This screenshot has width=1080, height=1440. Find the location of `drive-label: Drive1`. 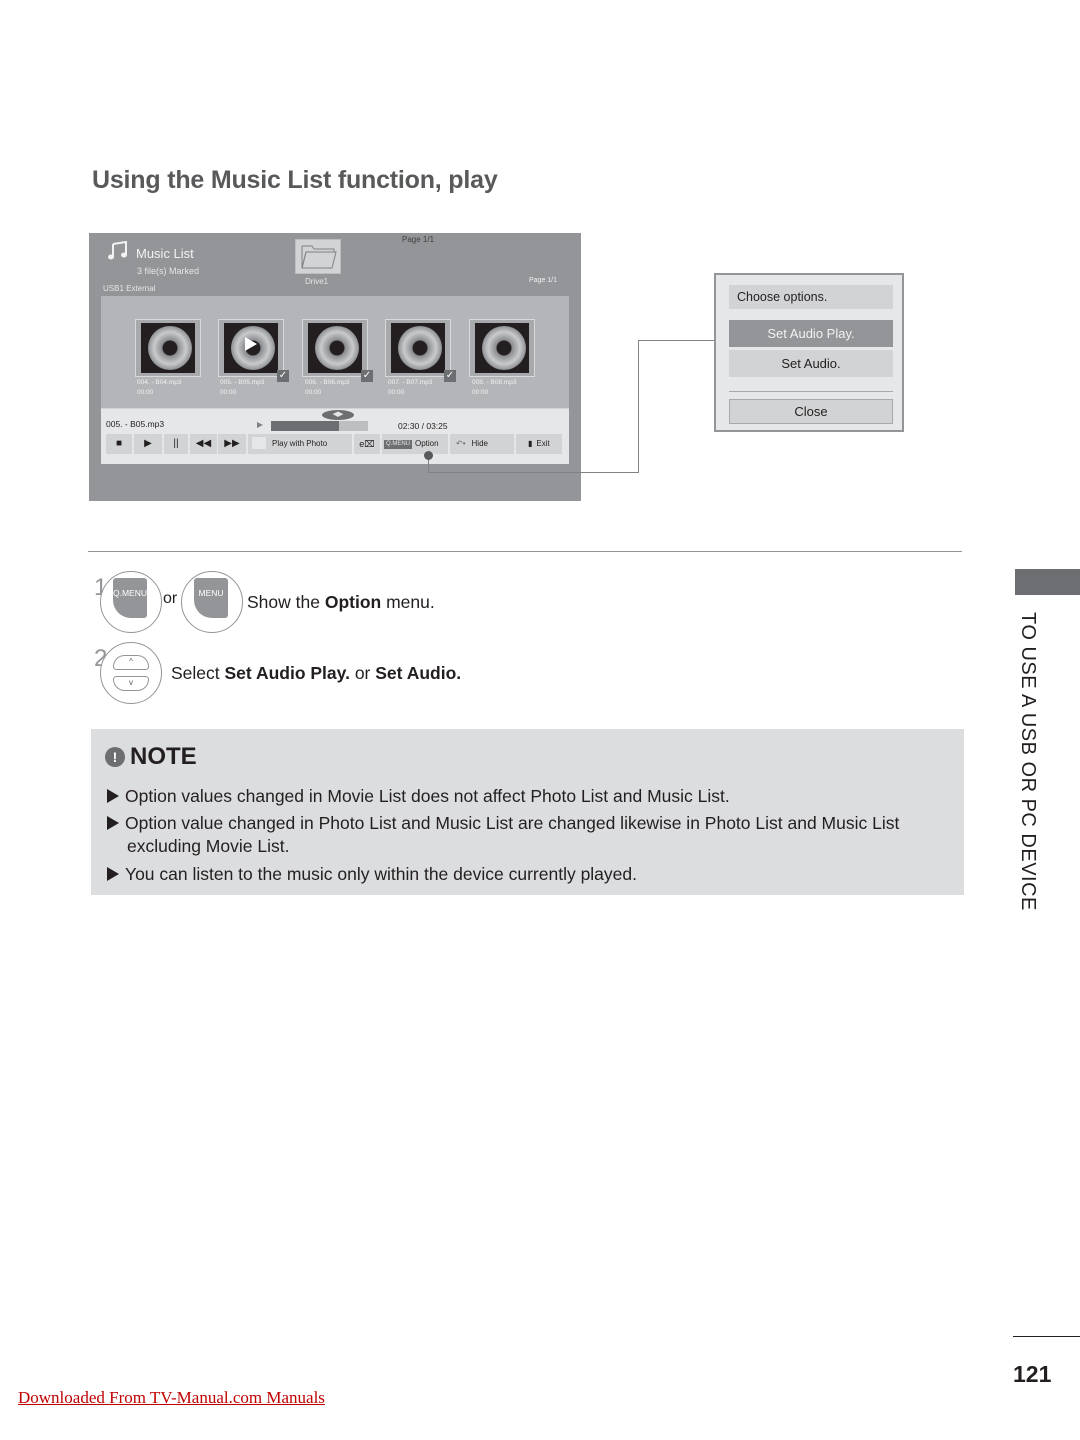

drive-label: Drive1 is located at coordinates (317, 281).